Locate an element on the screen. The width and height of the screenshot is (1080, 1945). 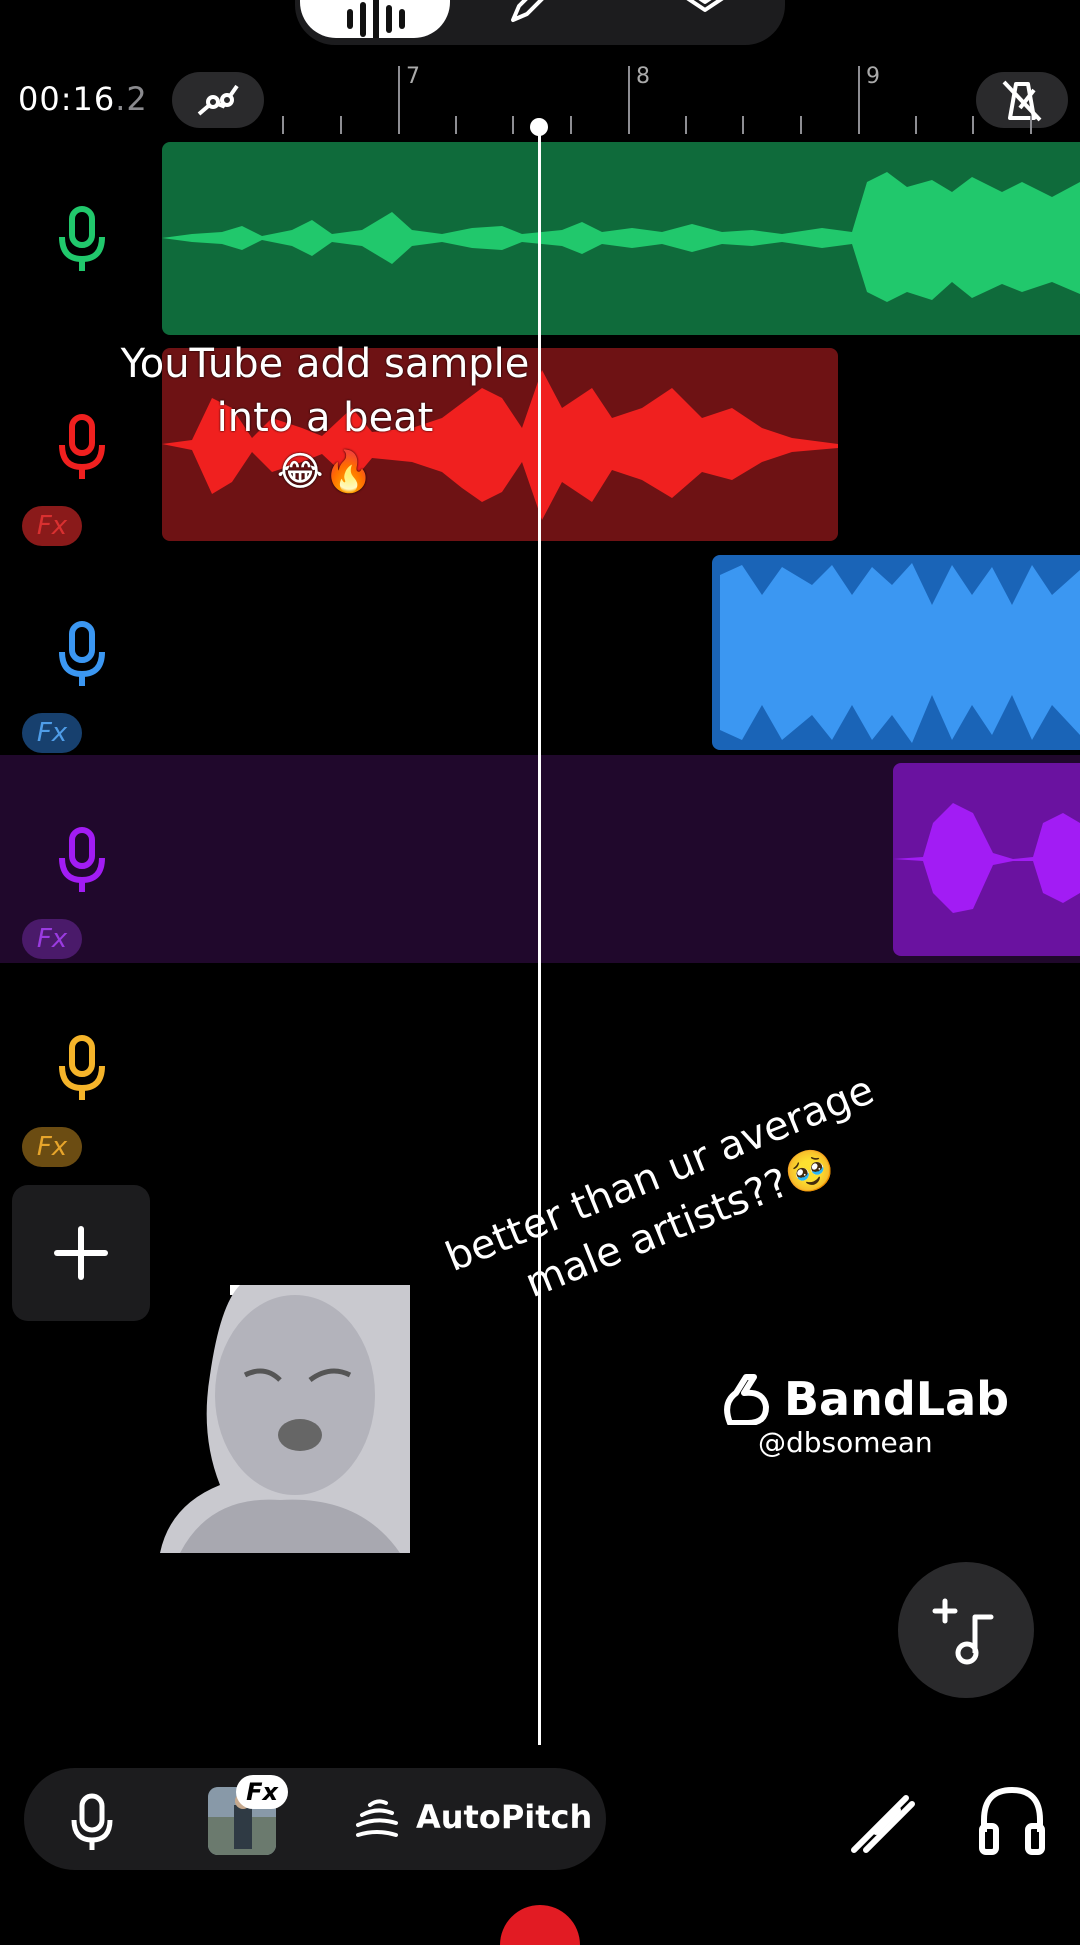
plus-icon is located at coordinates (81, 1253).